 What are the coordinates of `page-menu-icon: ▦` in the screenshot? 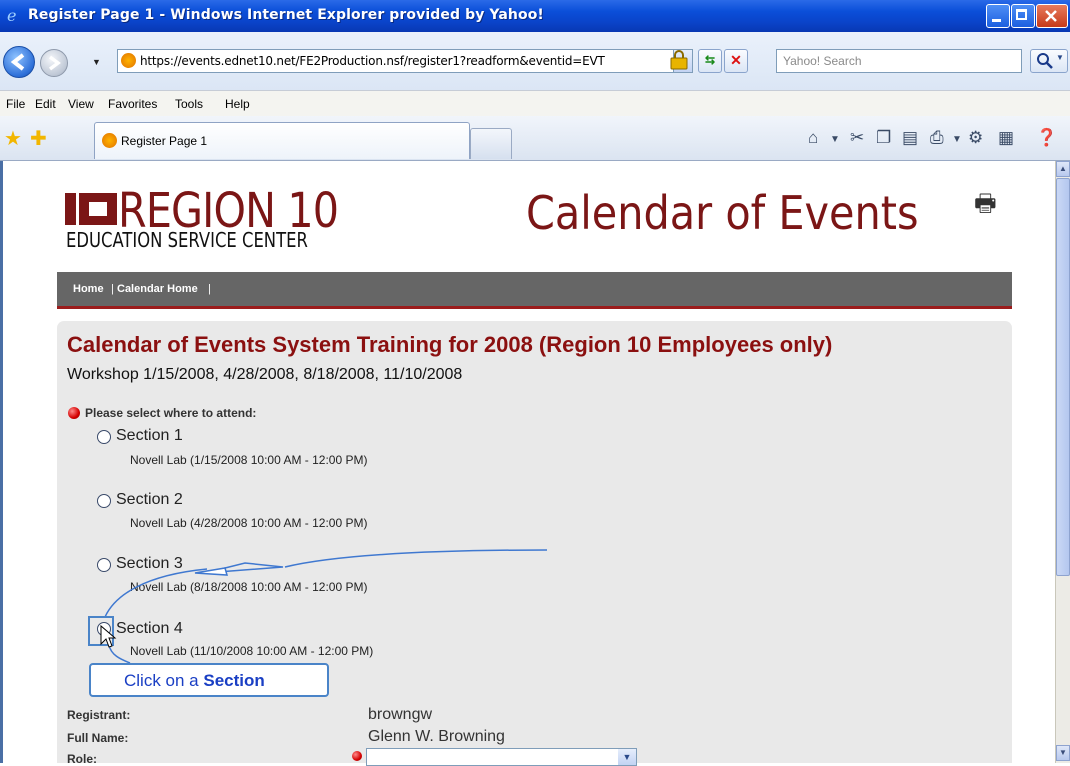 It's located at (1006, 138).